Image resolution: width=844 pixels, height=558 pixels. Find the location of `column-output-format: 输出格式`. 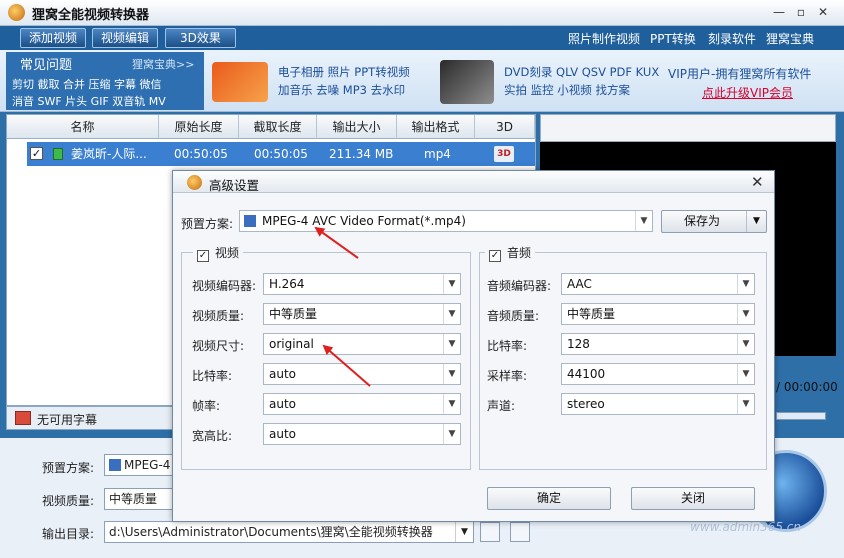

column-output-format: 输出格式 is located at coordinates (436, 127).